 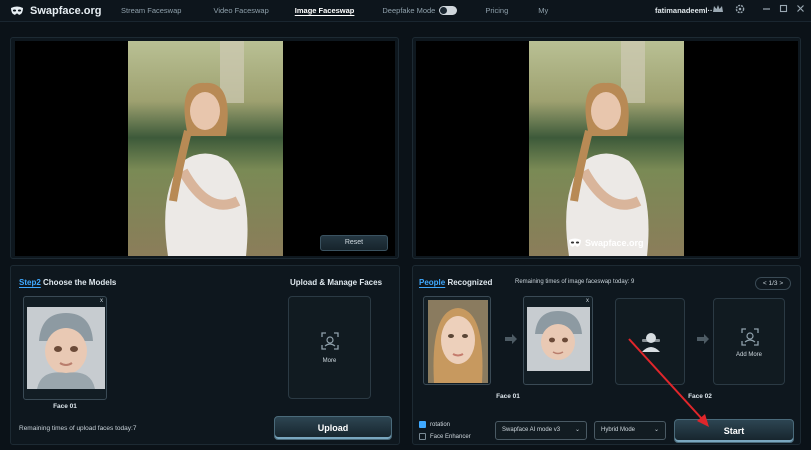 What do you see at coordinates (614, 243) in the screenshot?
I see `watermark-text: Swapface.org` at bounding box center [614, 243].